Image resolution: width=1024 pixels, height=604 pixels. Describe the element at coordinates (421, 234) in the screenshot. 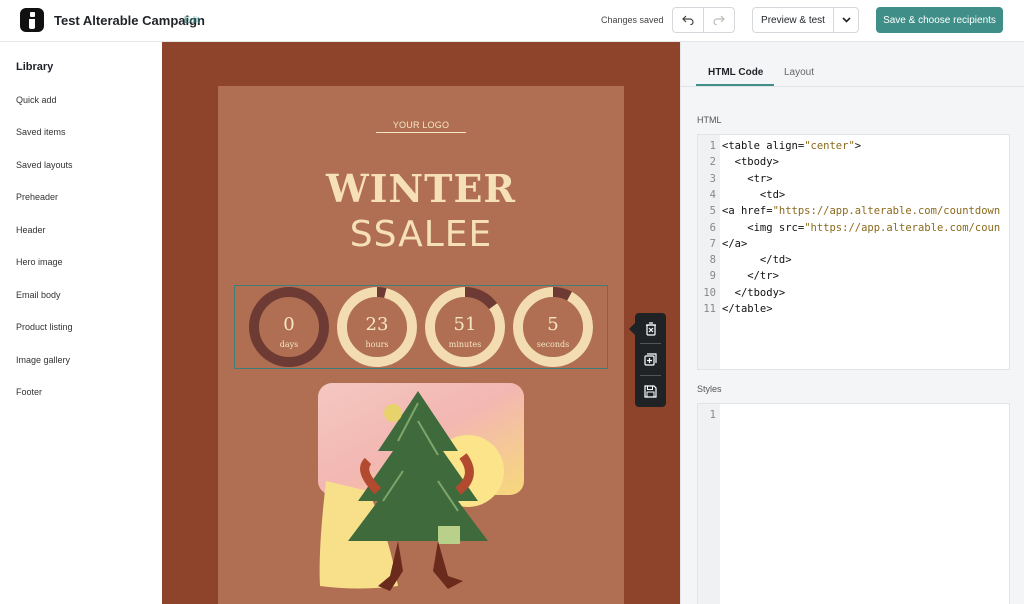

I see `headline-sale: SSALEE` at that location.